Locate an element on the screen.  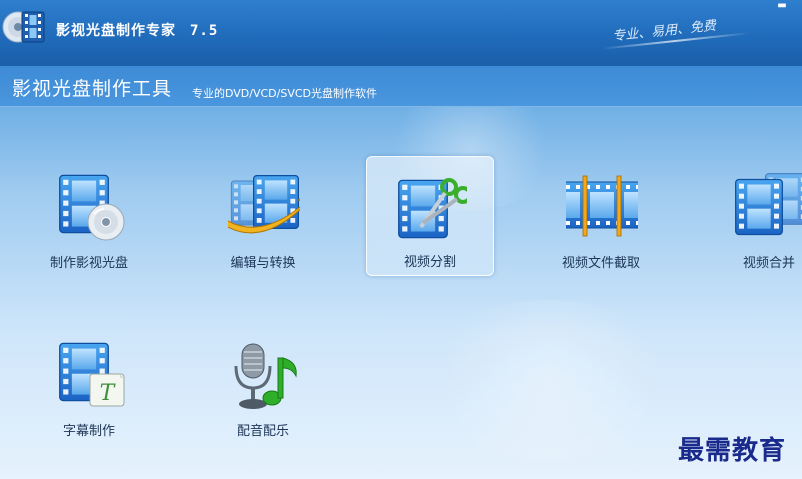
film-merge-icon is located at coordinates (768, 204).